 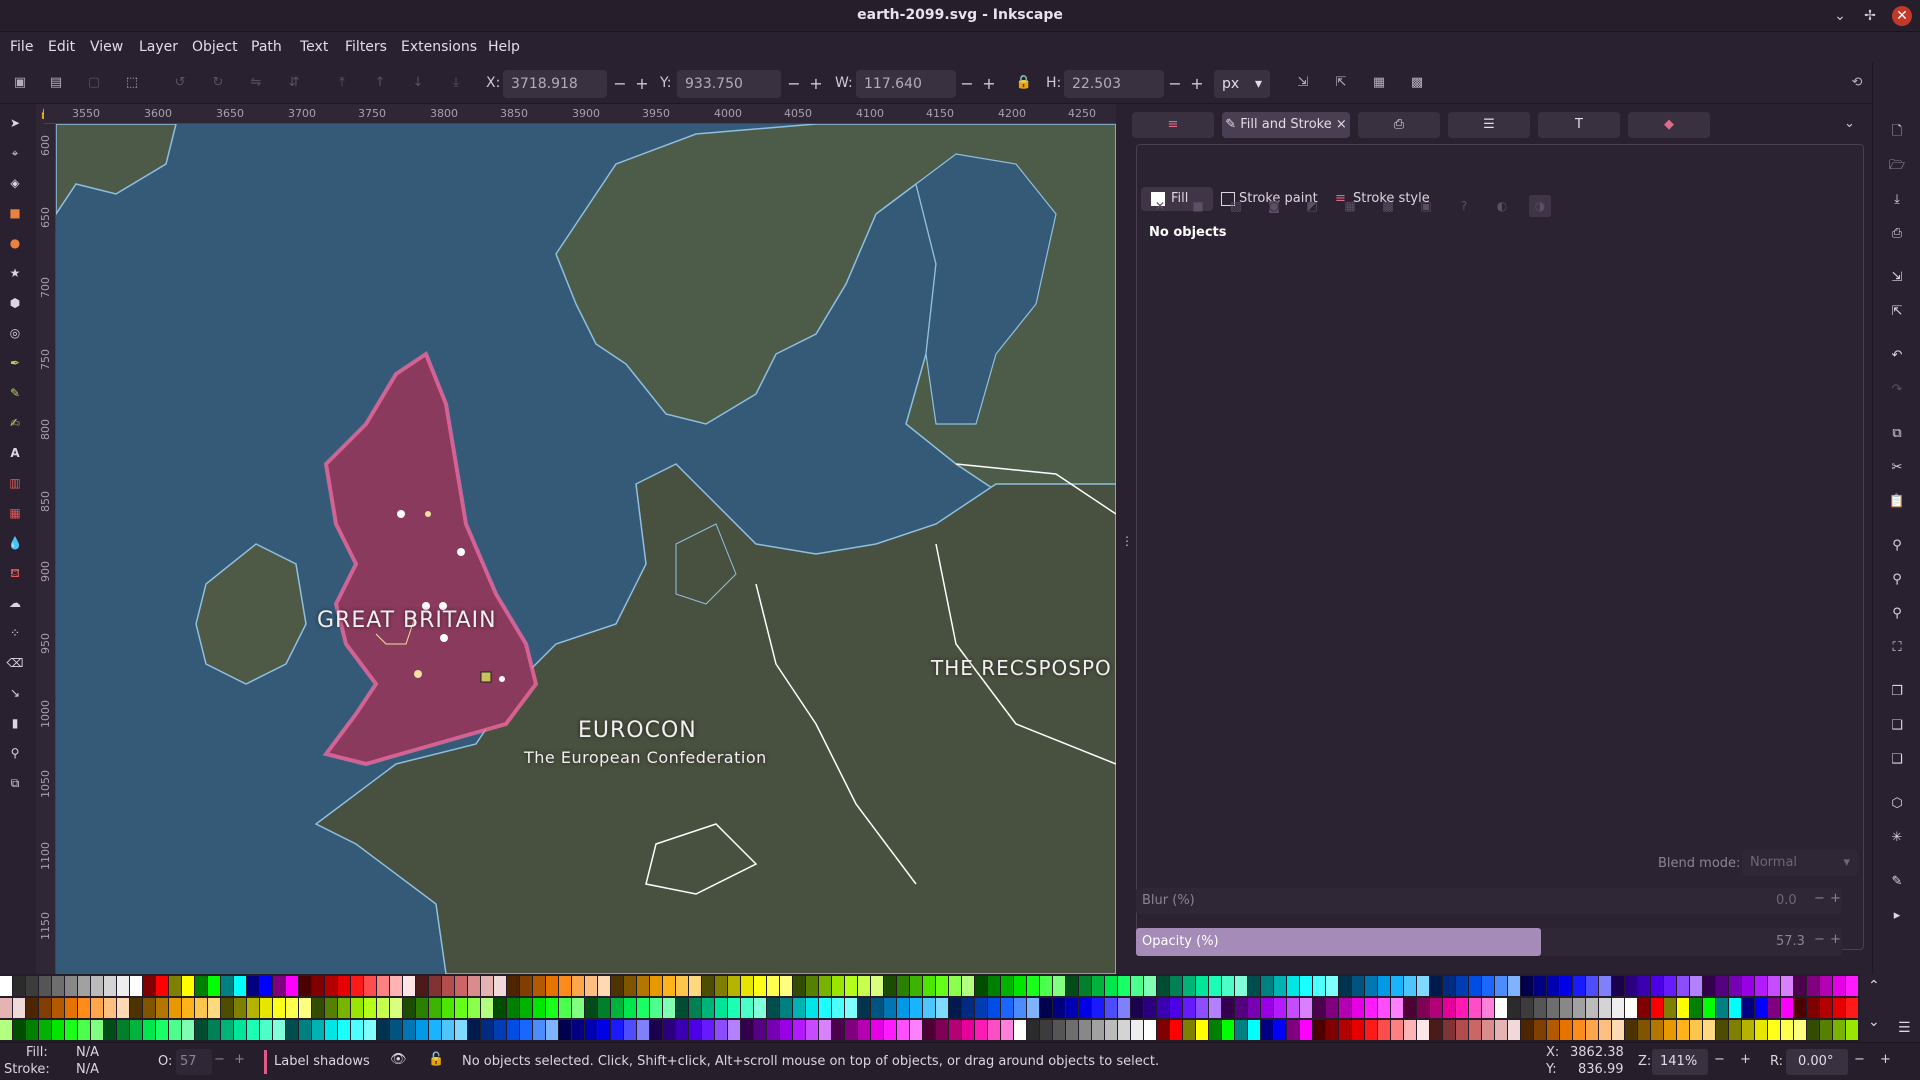 What do you see at coordinates (1540, 206) in the screenshot?
I see `fill-rule-nonzero-icon: ◑` at bounding box center [1540, 206].